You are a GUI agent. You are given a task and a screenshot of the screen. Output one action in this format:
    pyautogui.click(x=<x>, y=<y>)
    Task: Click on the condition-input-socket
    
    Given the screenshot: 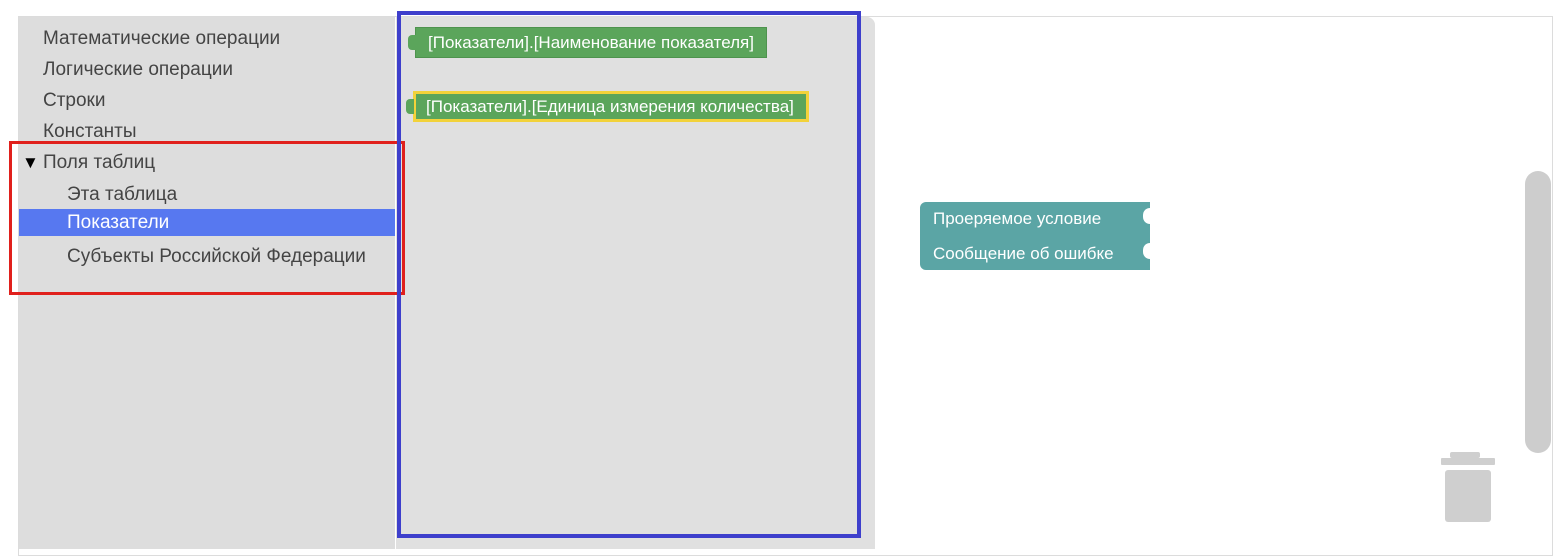 What is the action you would take?
    pyautogui.click(x=1146, y=216)
    